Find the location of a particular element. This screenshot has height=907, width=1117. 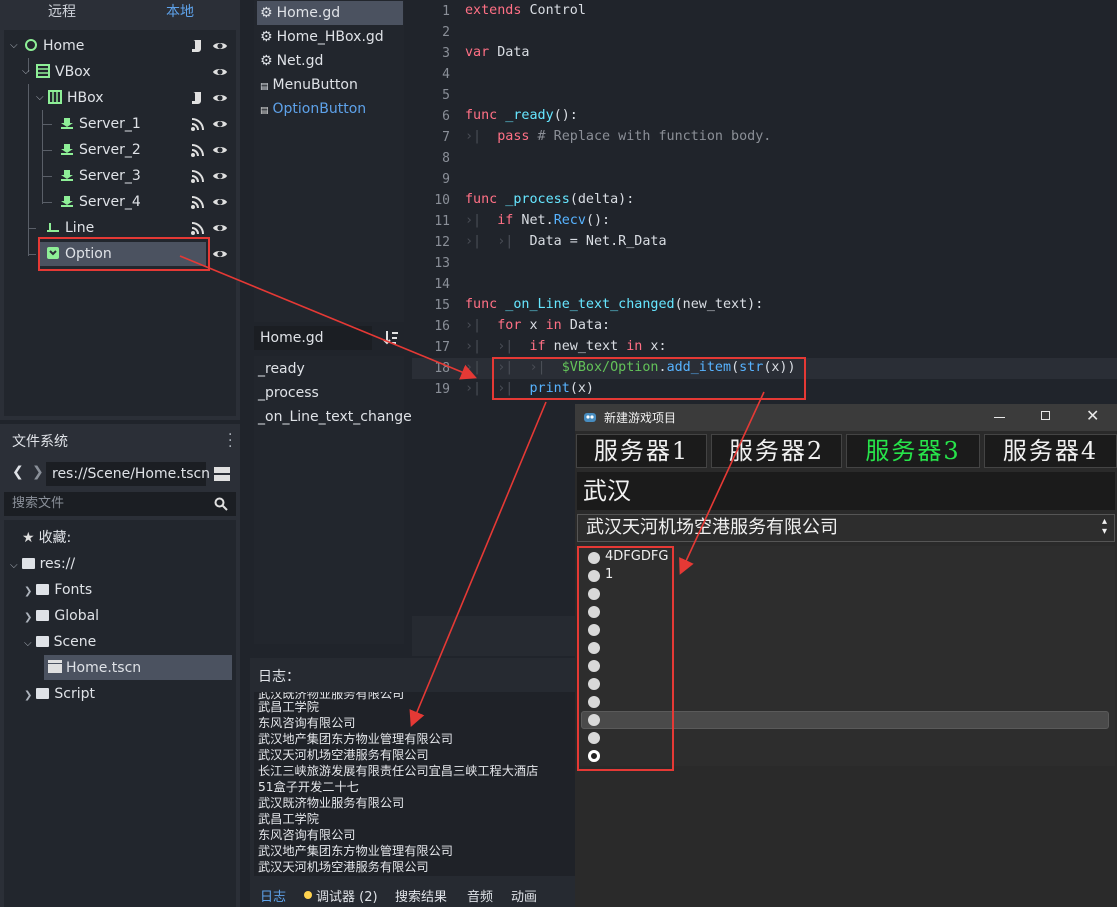

gear-icon: ⚙ is located at coordinates (266, 61).